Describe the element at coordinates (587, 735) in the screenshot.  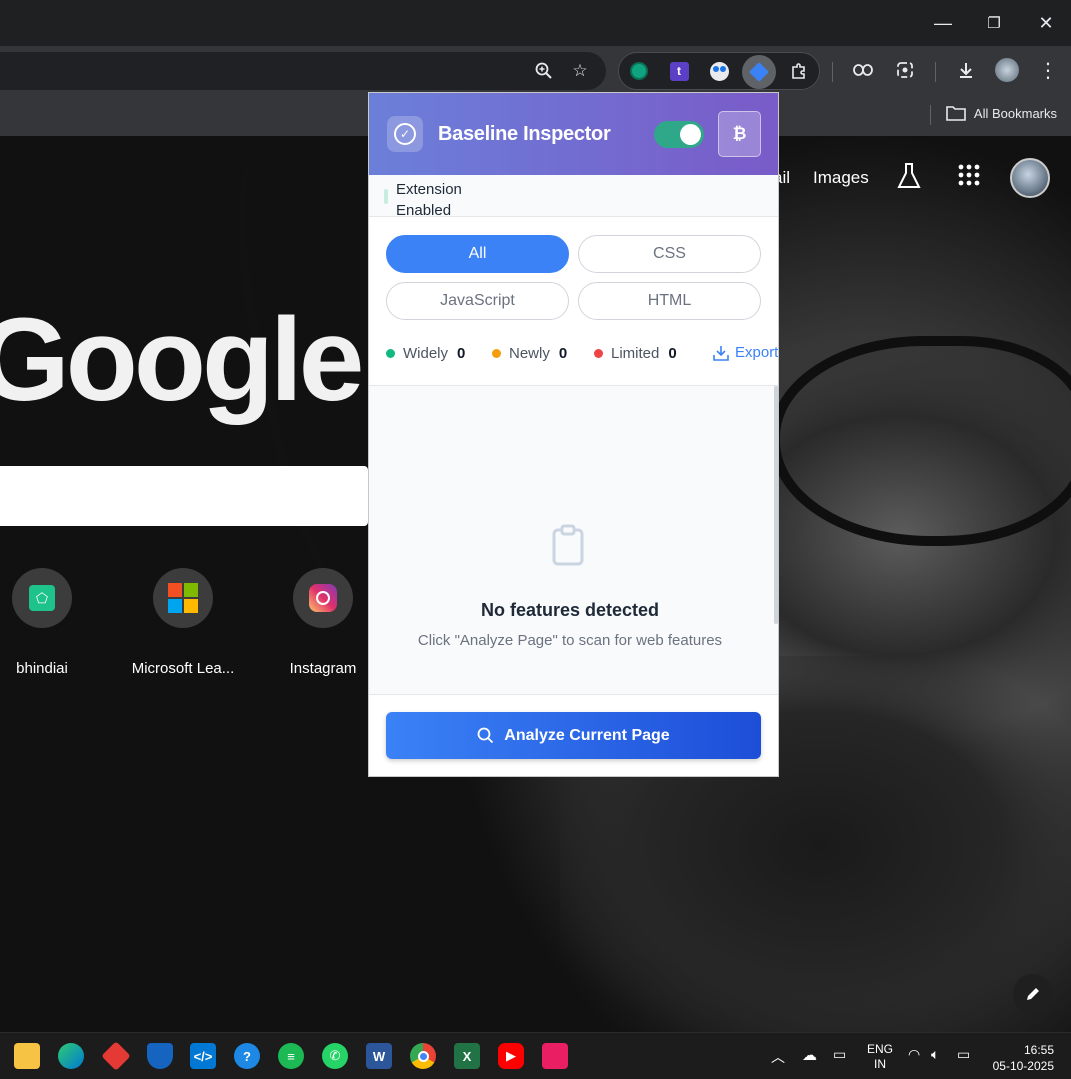
I see `analyze-label: Analyze Current Page` at that location.